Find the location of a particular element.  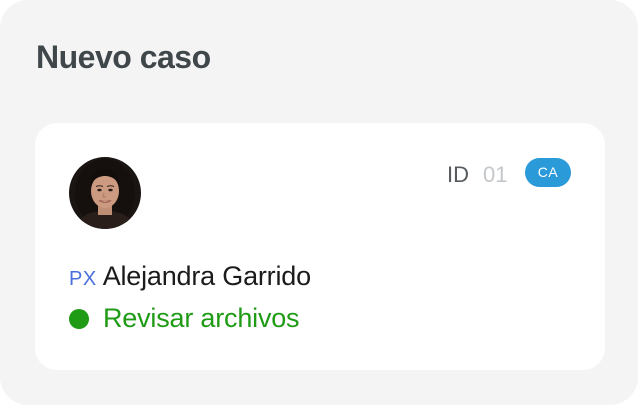

case-badge: CA is located at coordinates (548, 172).